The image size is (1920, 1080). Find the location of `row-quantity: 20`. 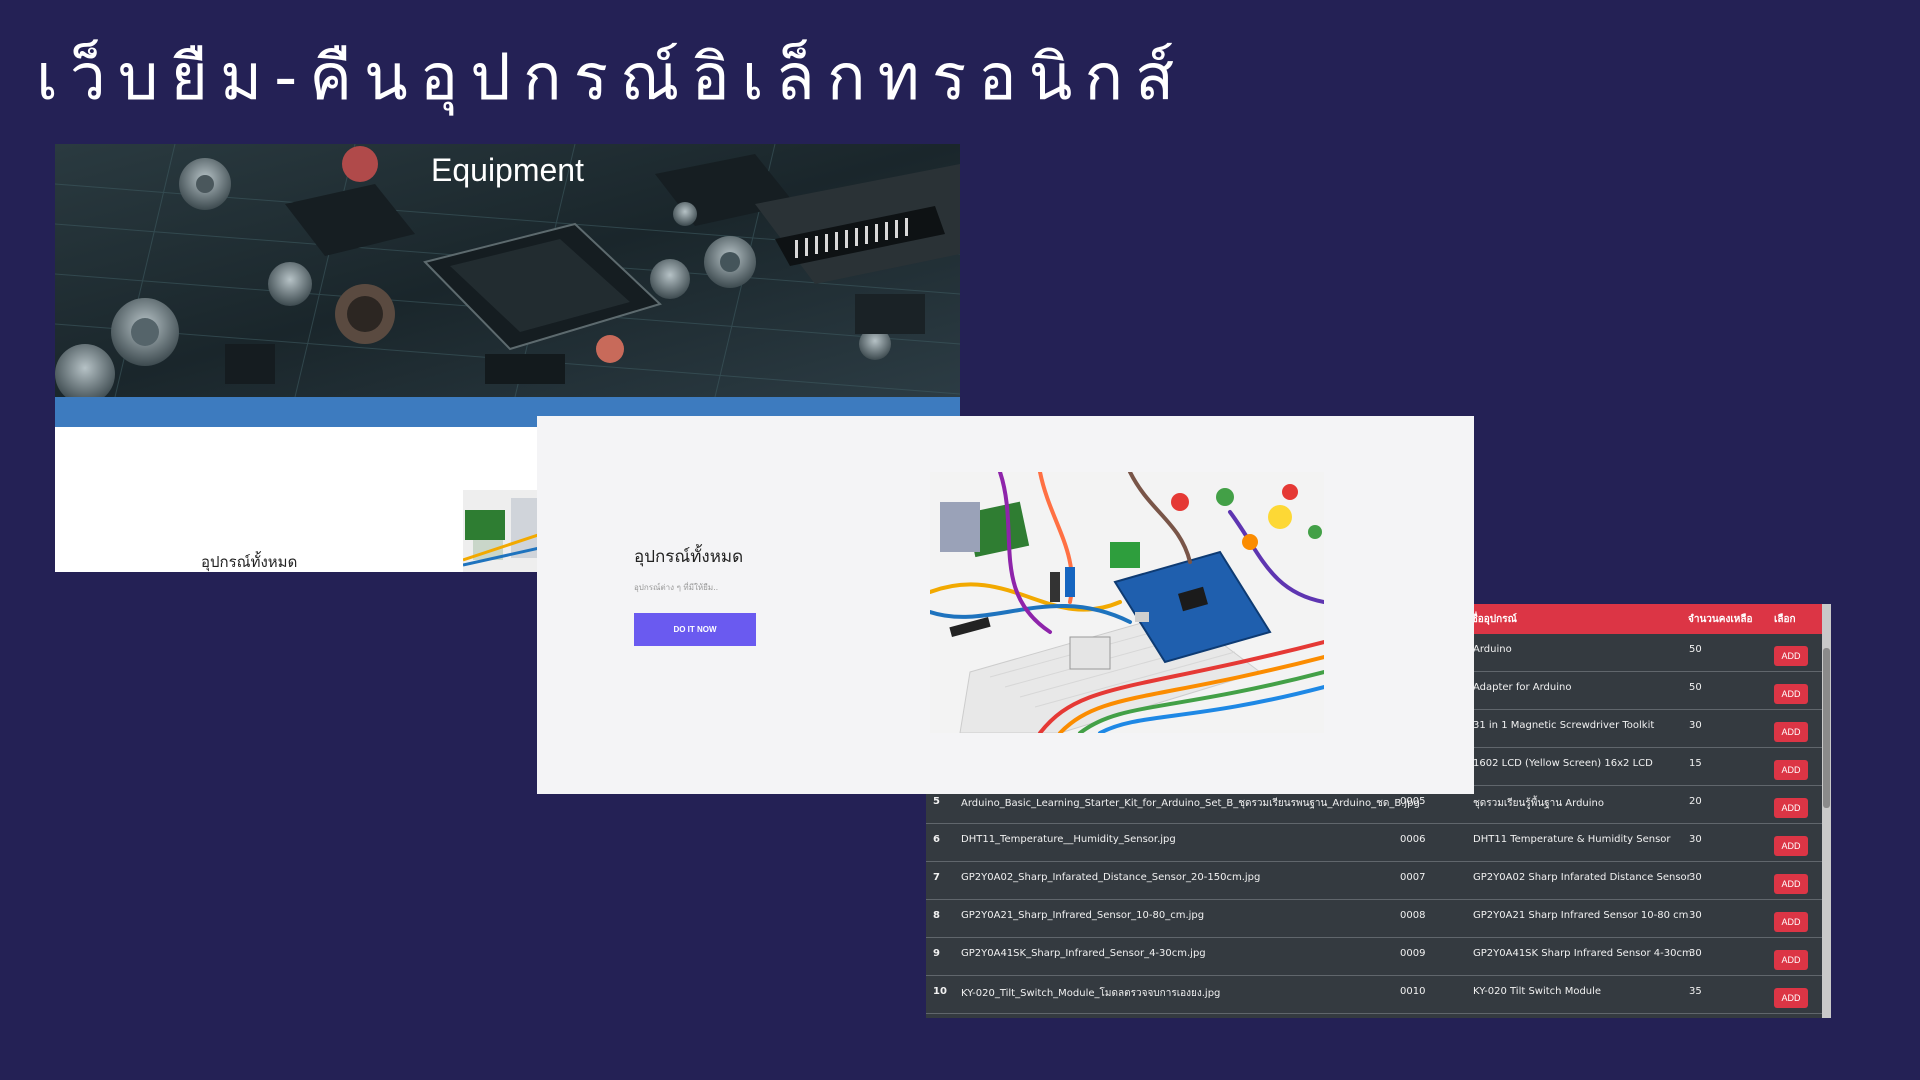

row-quantity: 20 is located at coordinates (1695, 801).